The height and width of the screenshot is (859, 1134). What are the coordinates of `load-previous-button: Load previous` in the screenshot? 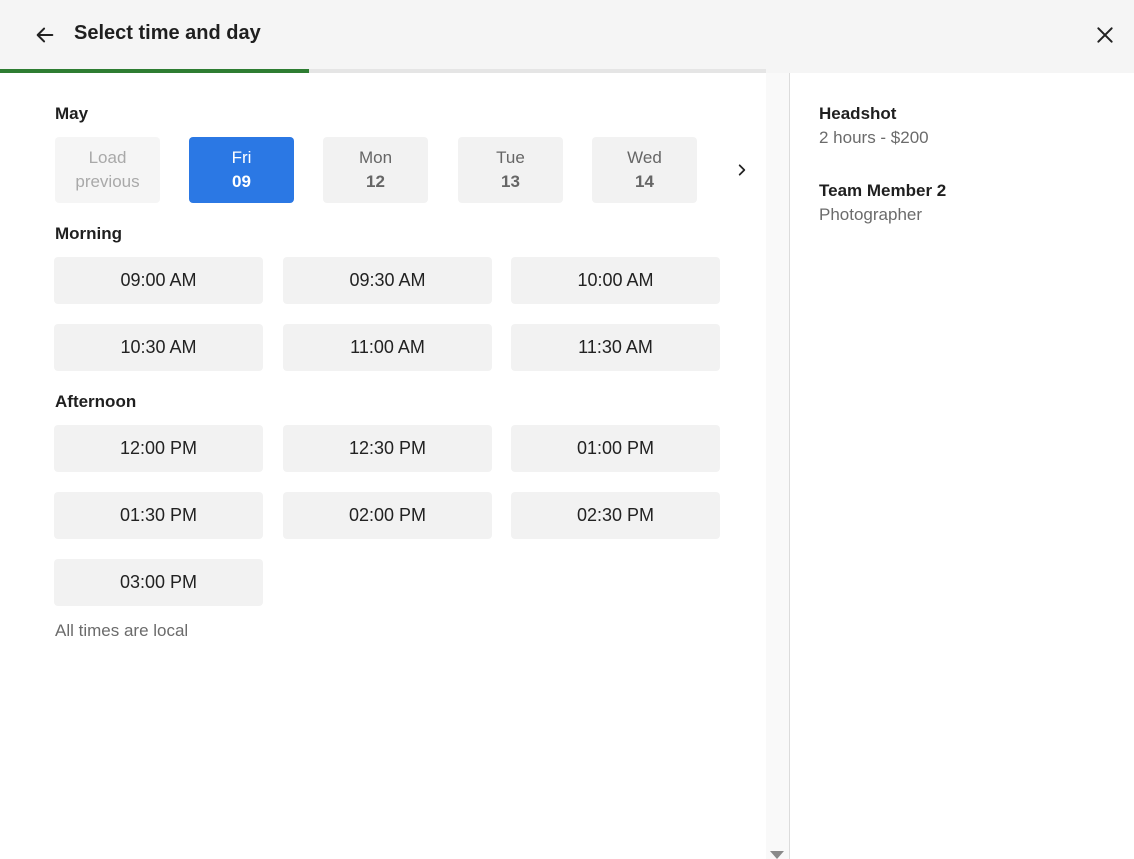 It's located at (107, 170).